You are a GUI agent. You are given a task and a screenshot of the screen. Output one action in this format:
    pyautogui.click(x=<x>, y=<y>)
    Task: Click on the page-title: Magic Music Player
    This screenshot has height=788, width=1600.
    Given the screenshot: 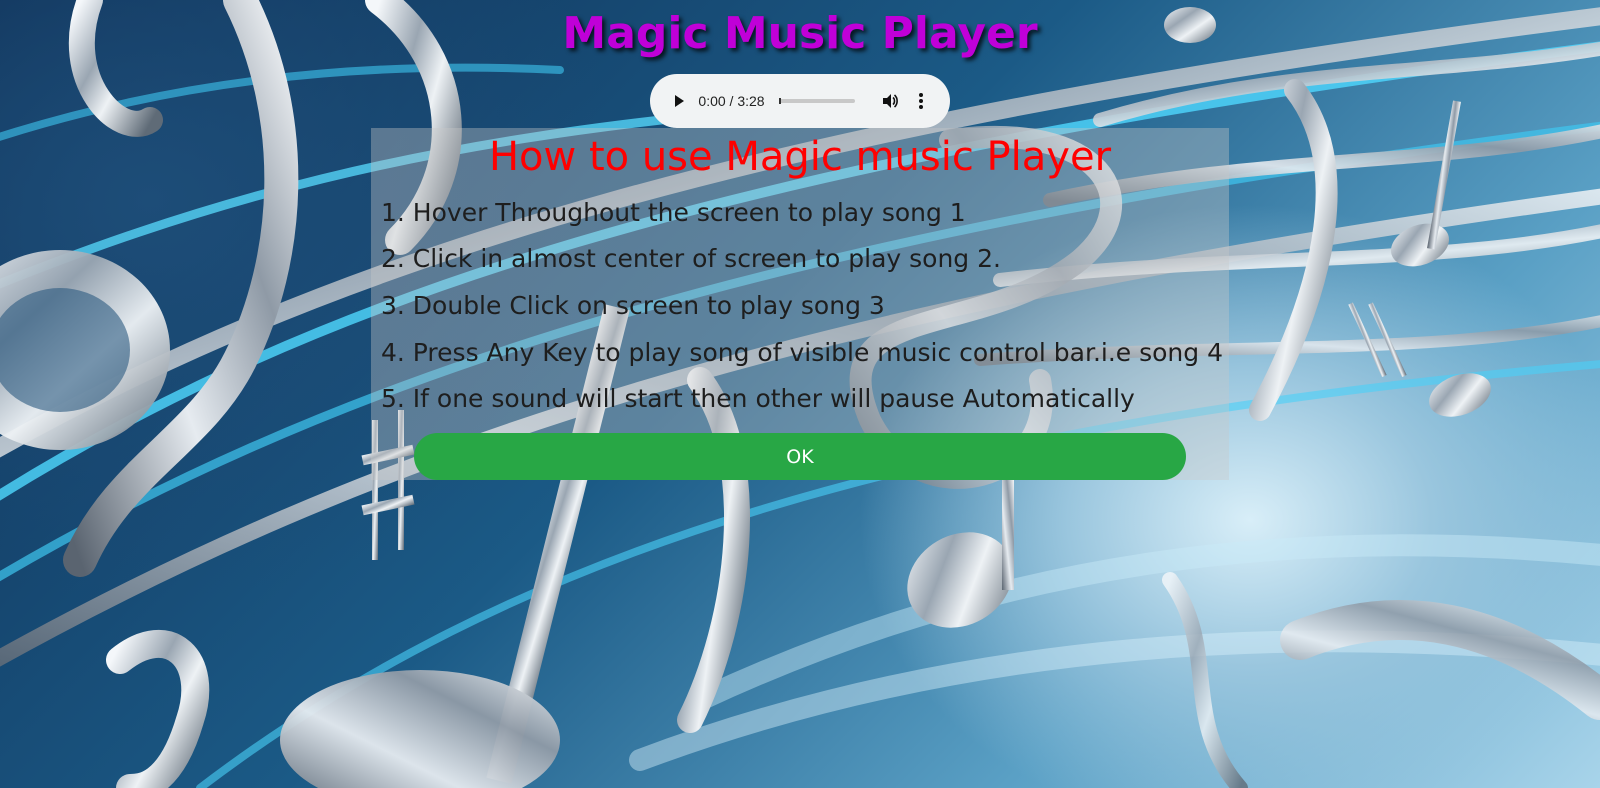 What is the action you would take?
    pyautogui.click(x=800, y=33)
    